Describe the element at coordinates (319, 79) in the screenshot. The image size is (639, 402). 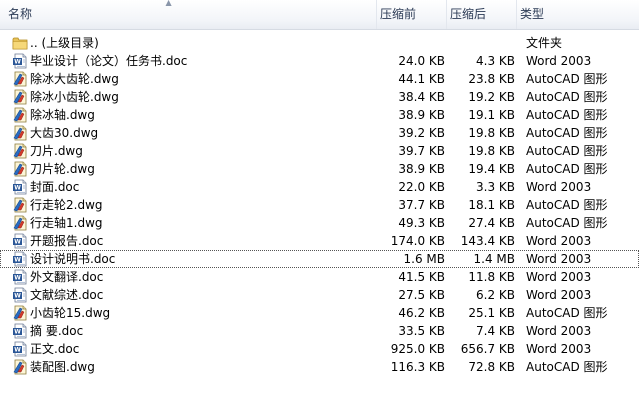
I see `file-row: 除冰大齿轮.dwg 44.1 KB 23.8 KB AutoCAD 图形` at that location.